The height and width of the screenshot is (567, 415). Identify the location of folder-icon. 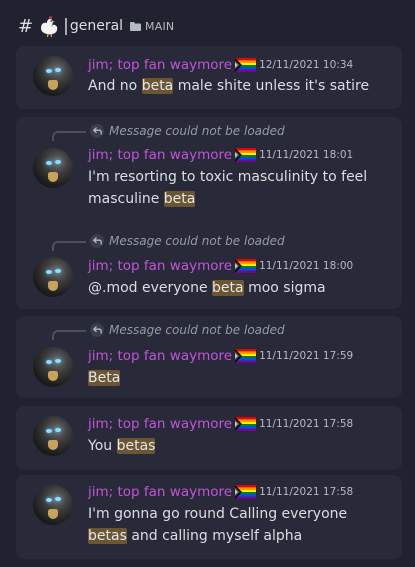
(136, 26).